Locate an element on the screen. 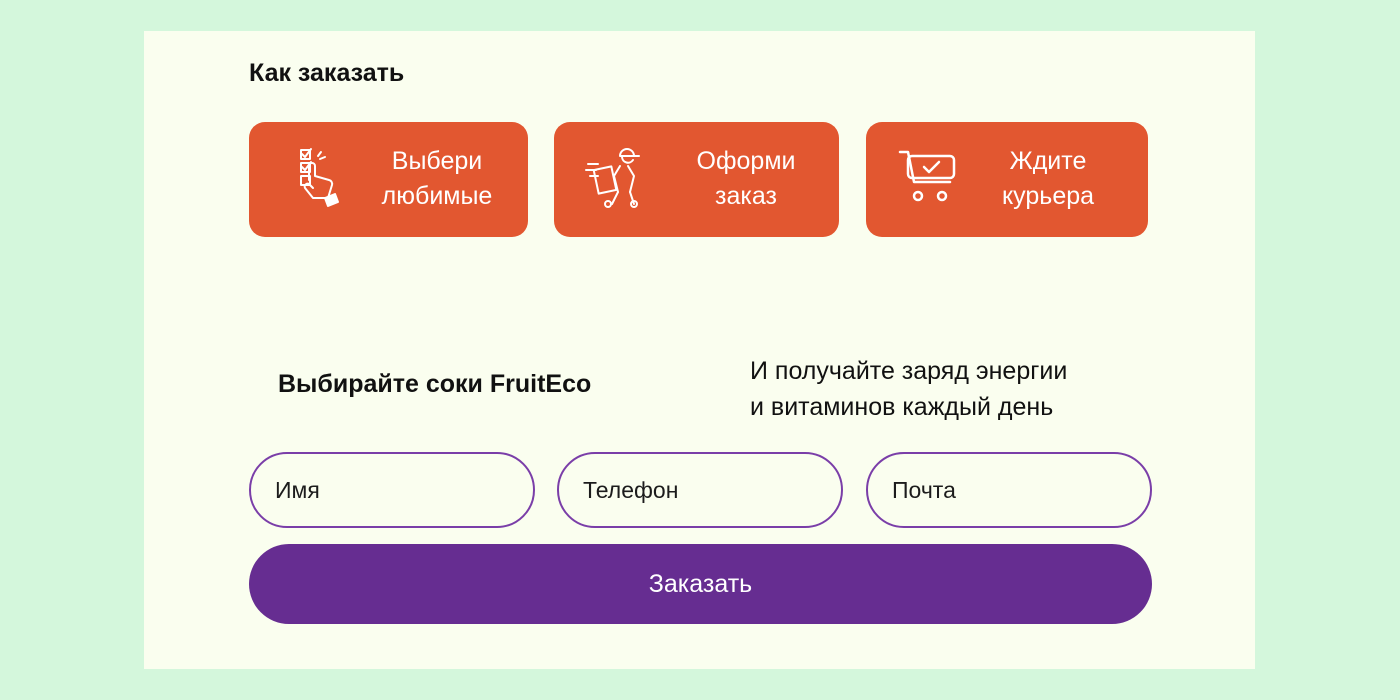 This screenshot has height=700, width=1400. name-field is located at coordinates (392, 490).